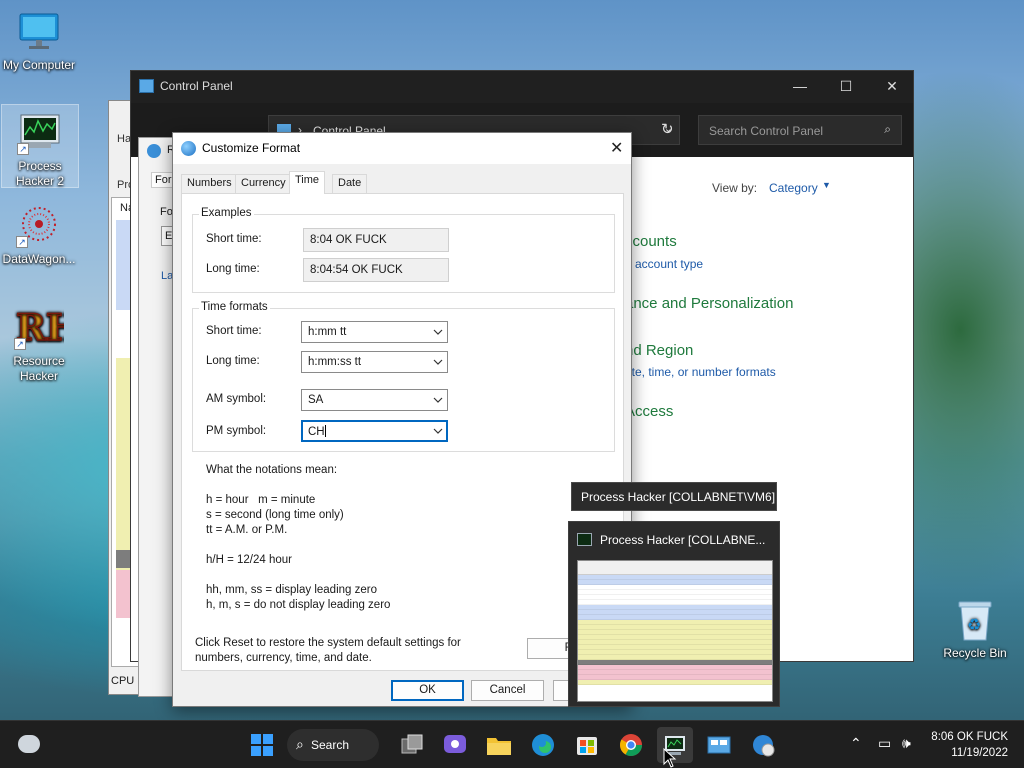 Image resolution: width=1024 pixels, height=768 pixels. What do you see at coordinates (166, 212) in the screenshot?
I see `region-format-fragment: Fo` at bounding box center [166, 212].